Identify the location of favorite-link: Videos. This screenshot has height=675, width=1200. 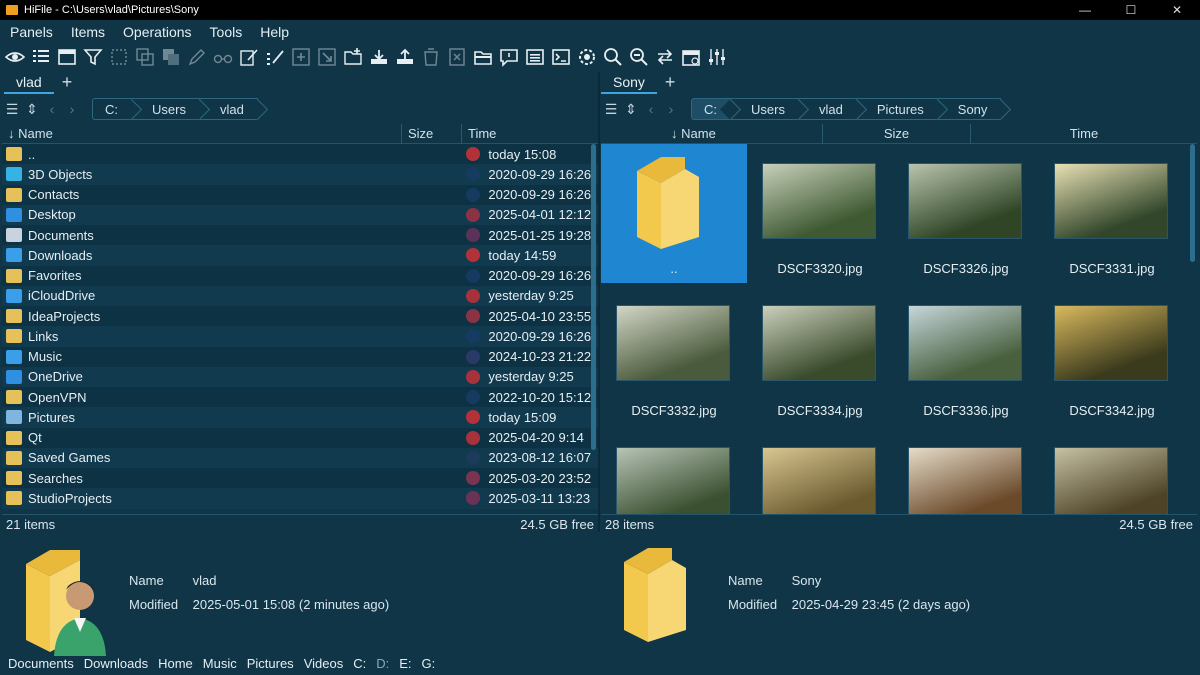
(324, 663).